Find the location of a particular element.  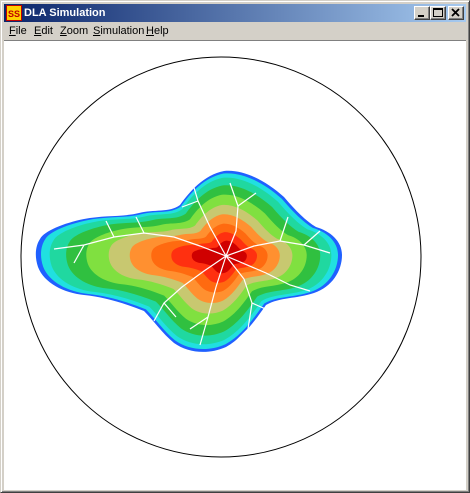

minimize-button is located at coordinates (422, 13).